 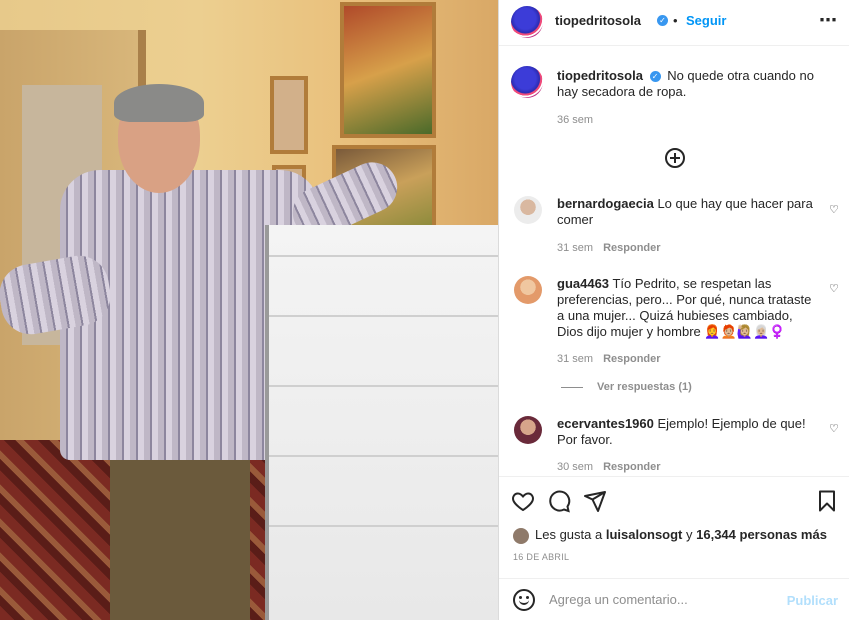 I want to click on plus-circle-icon, so click(x=675, y=158).